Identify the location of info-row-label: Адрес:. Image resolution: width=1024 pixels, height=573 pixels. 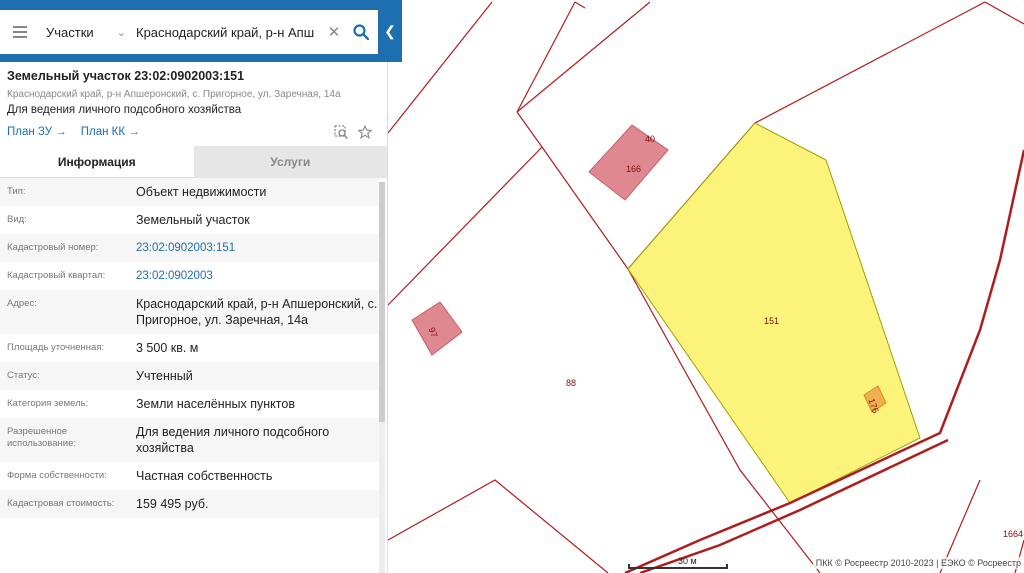
(22, 303).